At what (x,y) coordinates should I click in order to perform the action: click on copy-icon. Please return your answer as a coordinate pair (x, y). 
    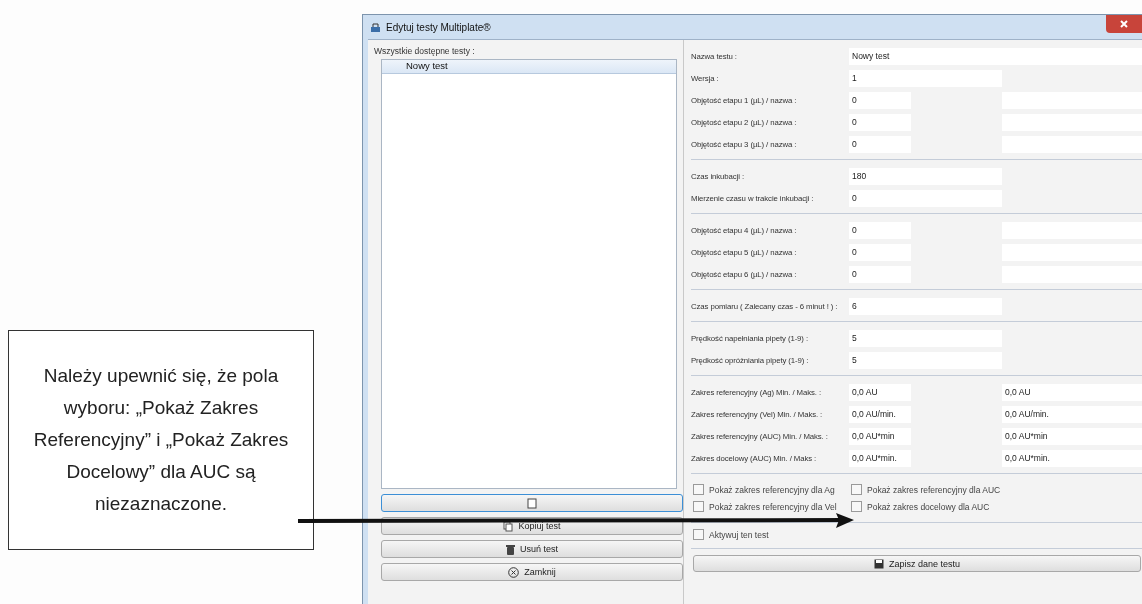
    Looking at the image, I should click on (508, 526).